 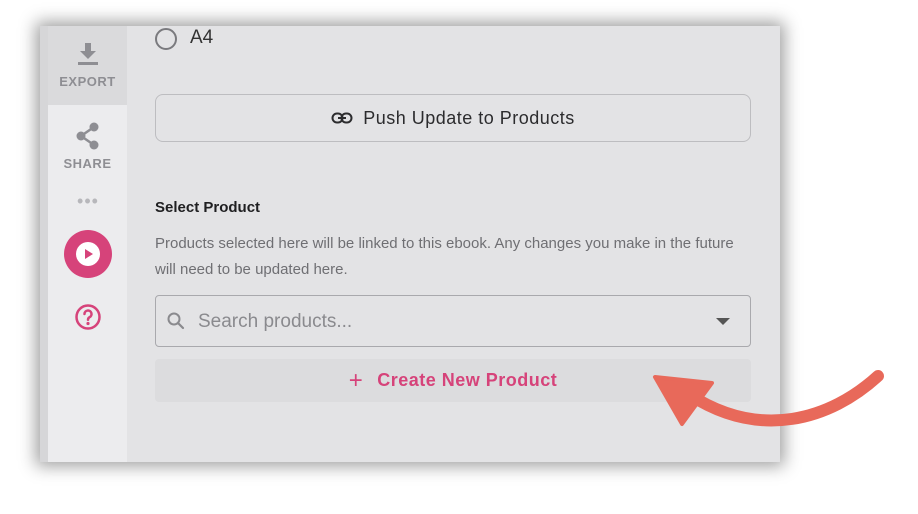 What do you see at coordinates (166, 39) in the screenshot?
I see `format-radio-a4` at bounding box center [166, 39].